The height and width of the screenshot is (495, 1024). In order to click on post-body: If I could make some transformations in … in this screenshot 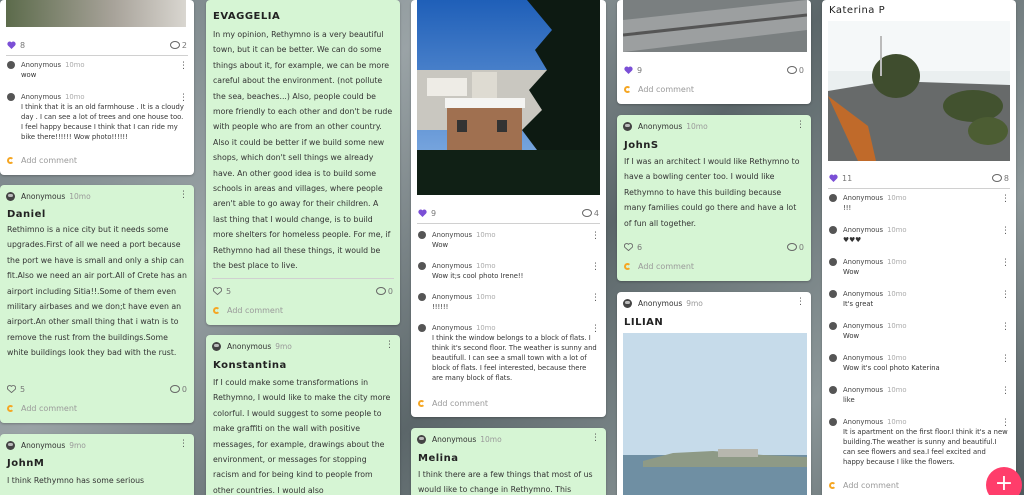, I will do `click(302, 436)`.